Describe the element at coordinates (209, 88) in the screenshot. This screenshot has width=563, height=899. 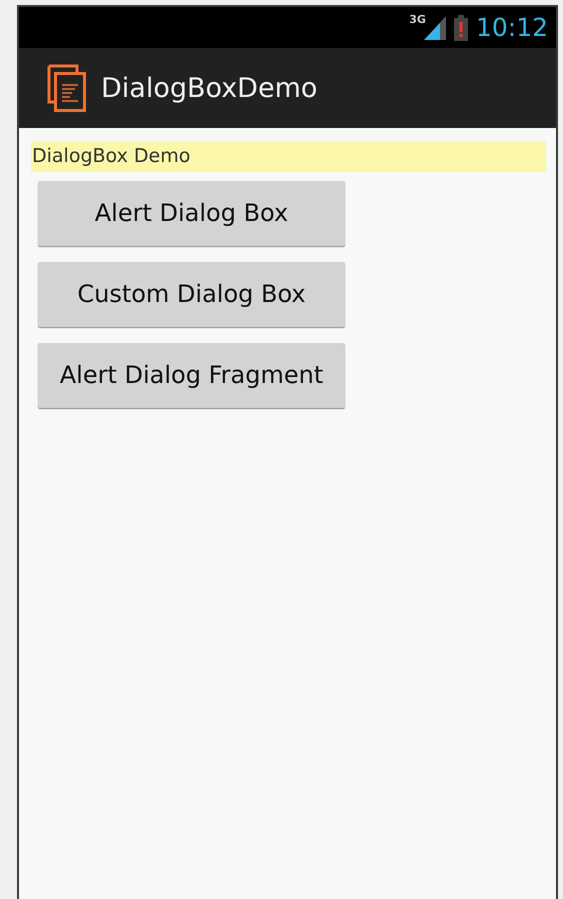
I see `app-title: DialogBoxDemo` at that location.